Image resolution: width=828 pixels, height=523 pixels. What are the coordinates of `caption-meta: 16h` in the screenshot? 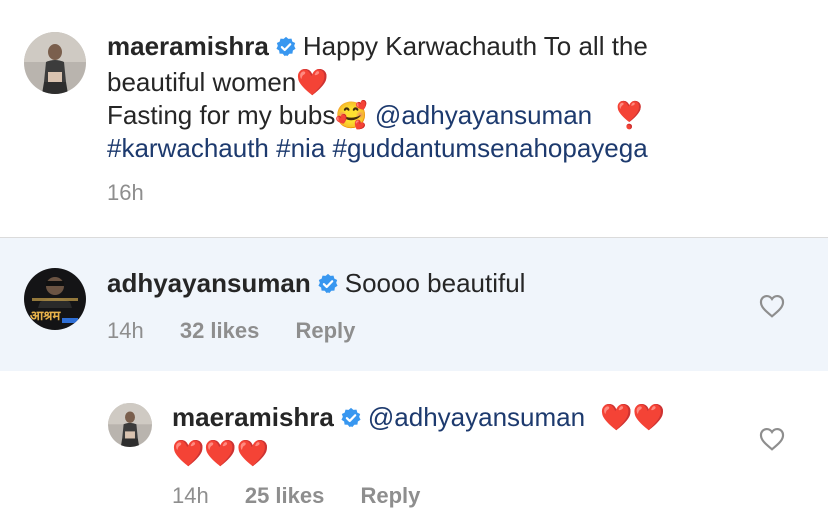 It's located at (140, 193).